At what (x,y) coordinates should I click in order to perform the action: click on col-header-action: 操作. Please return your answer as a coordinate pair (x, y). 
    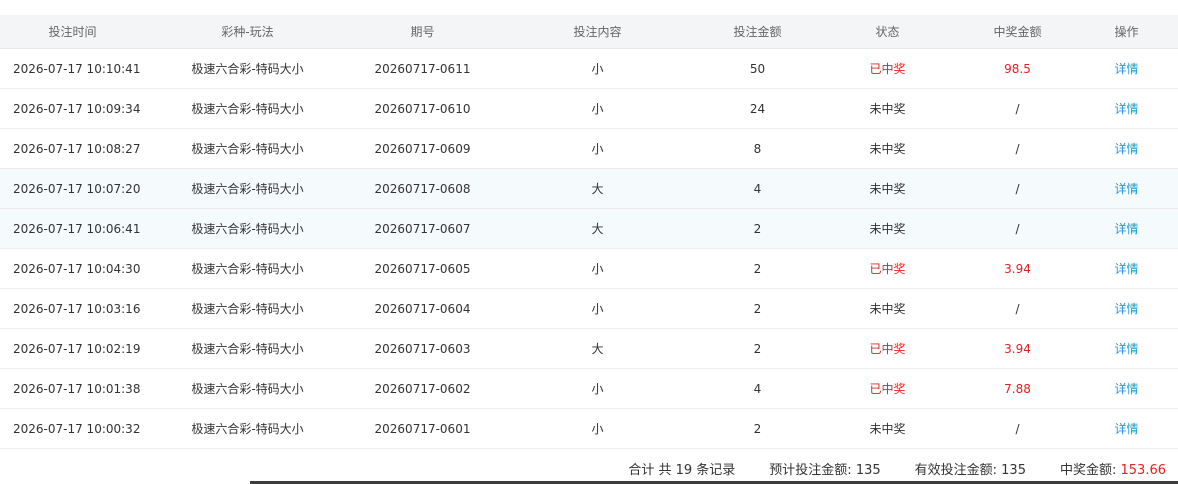
    Looking at the image, I should click on (1126, 32).